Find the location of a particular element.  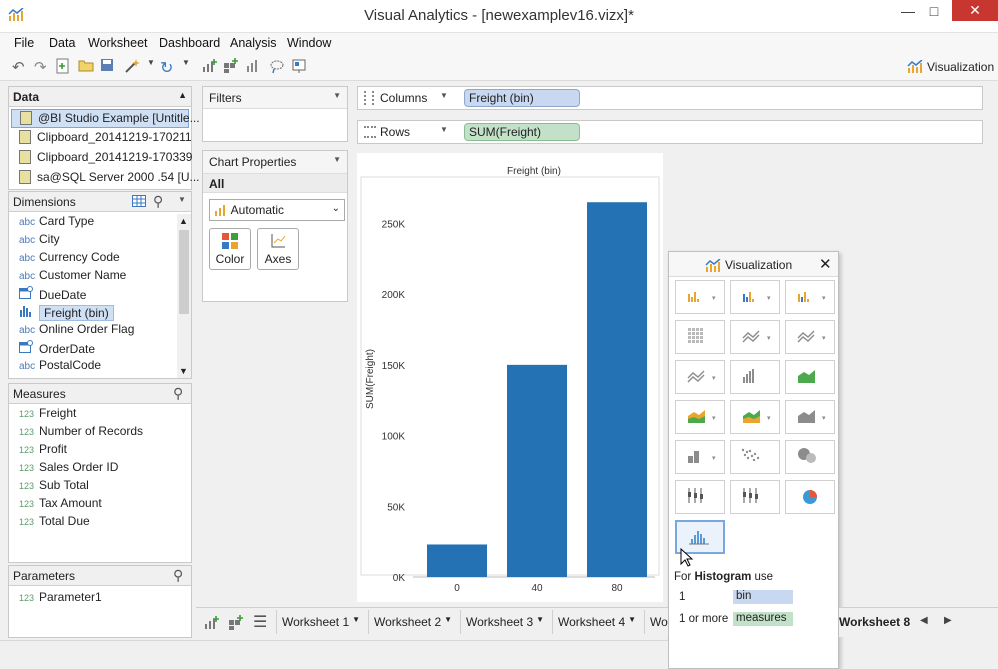

chart-type-bars: ▾ is located at coordinates (700, 297).